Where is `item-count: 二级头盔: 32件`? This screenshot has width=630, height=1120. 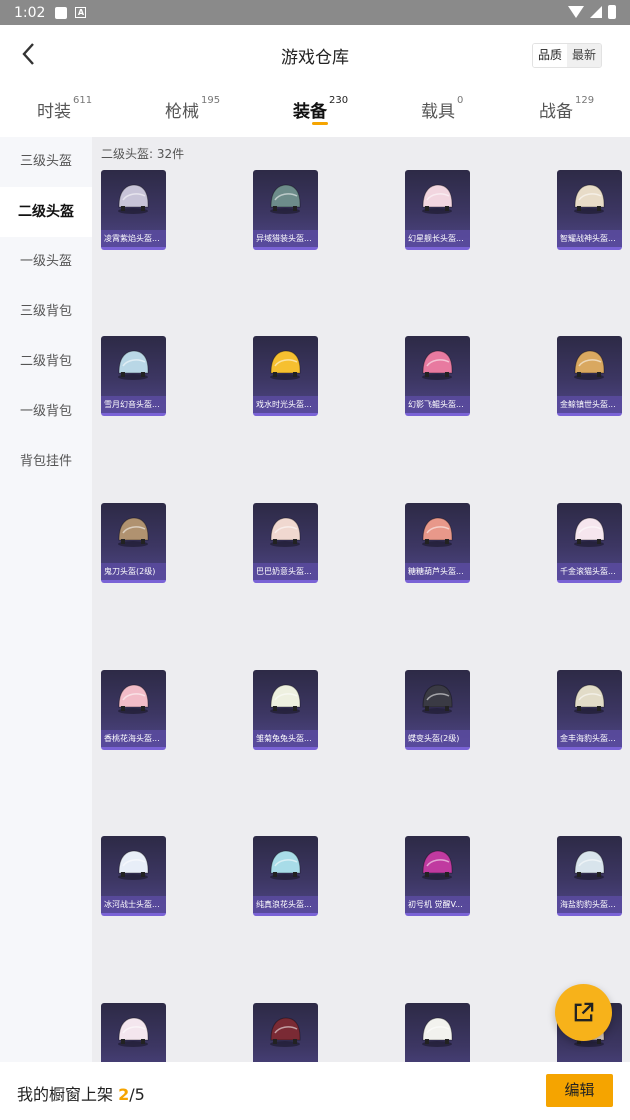
item-count: 二级头盔: 32件 is located at coordinates (143, 154).